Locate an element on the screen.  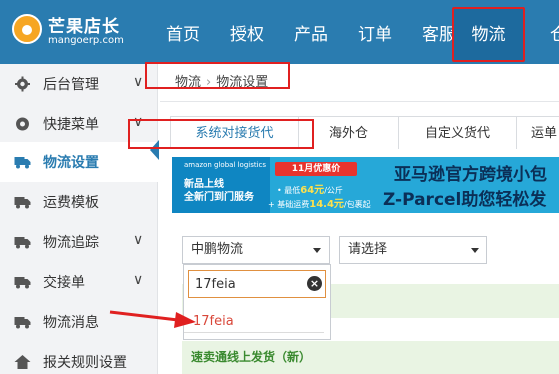
annotation-arrow-icon is located at coordinates (152, 319).